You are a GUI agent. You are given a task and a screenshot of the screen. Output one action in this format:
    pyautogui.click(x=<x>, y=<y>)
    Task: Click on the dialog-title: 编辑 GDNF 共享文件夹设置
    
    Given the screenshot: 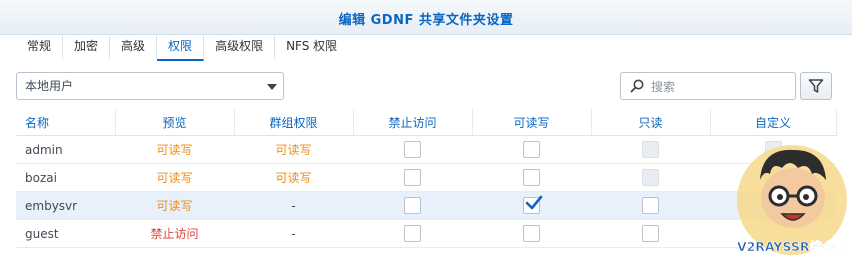 What is the action you would take?
    pyautogui.click(x=426, y=20)
    